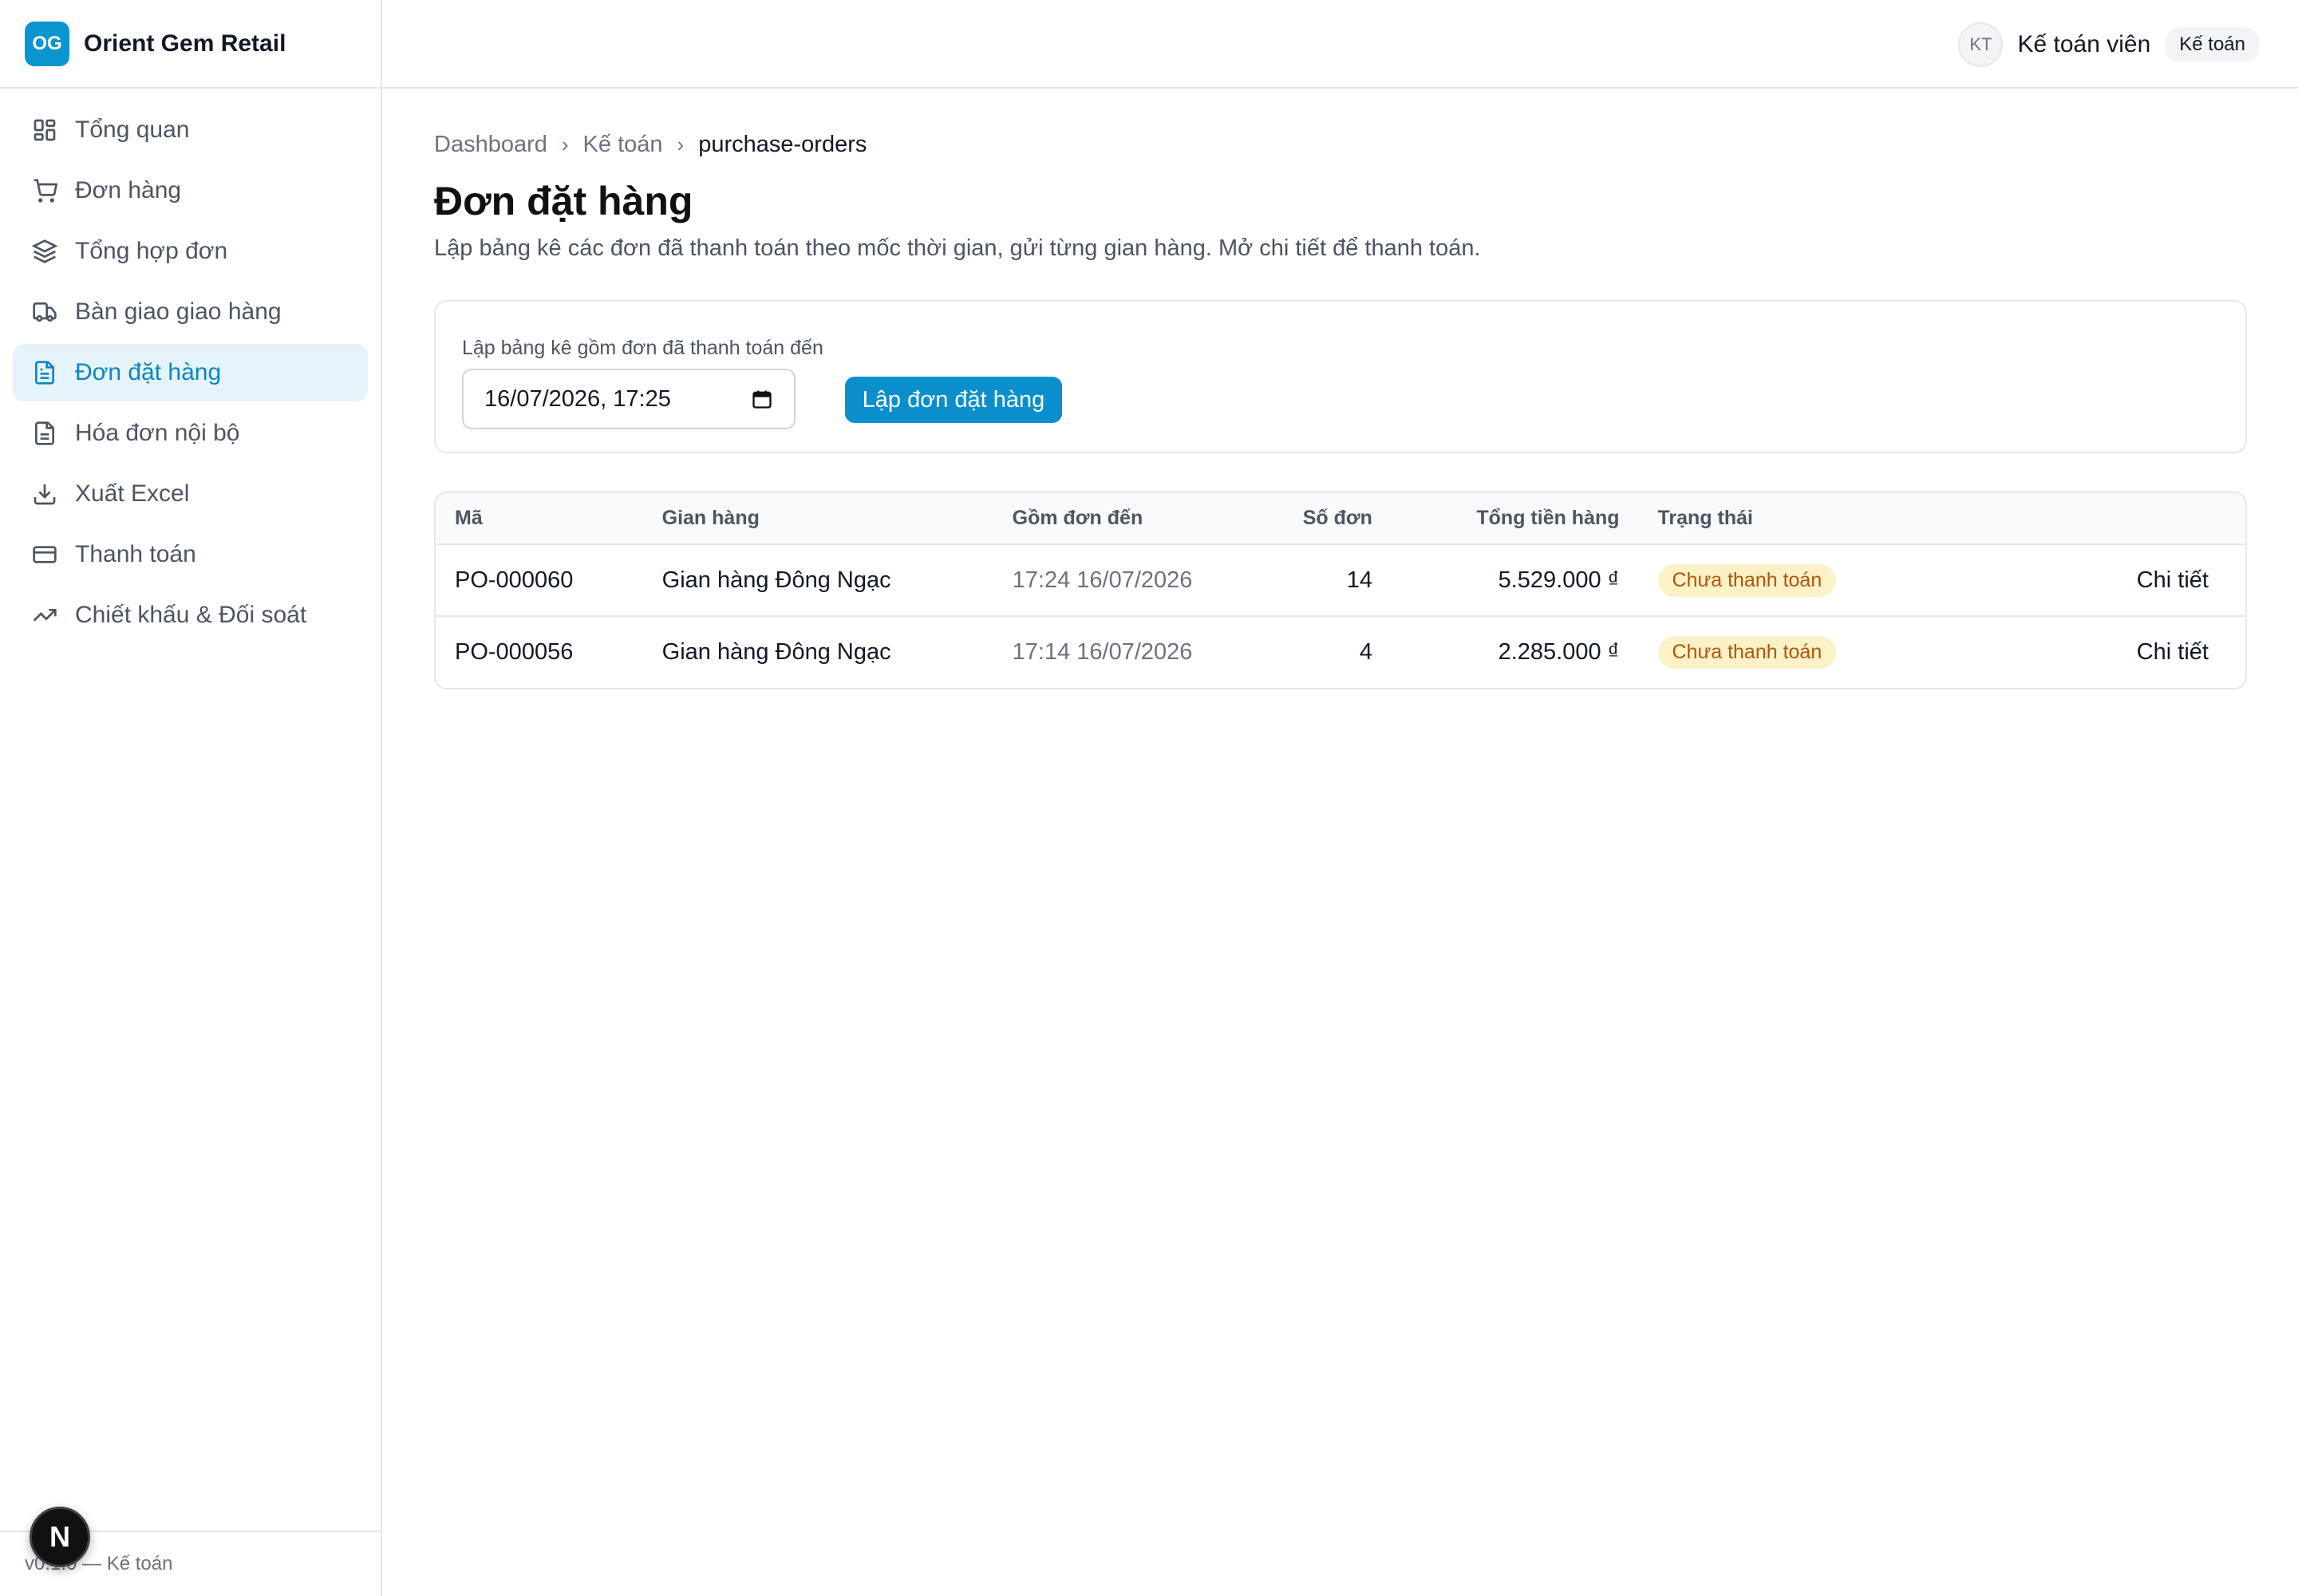  I want to click on download-icon, so click(45, 494).